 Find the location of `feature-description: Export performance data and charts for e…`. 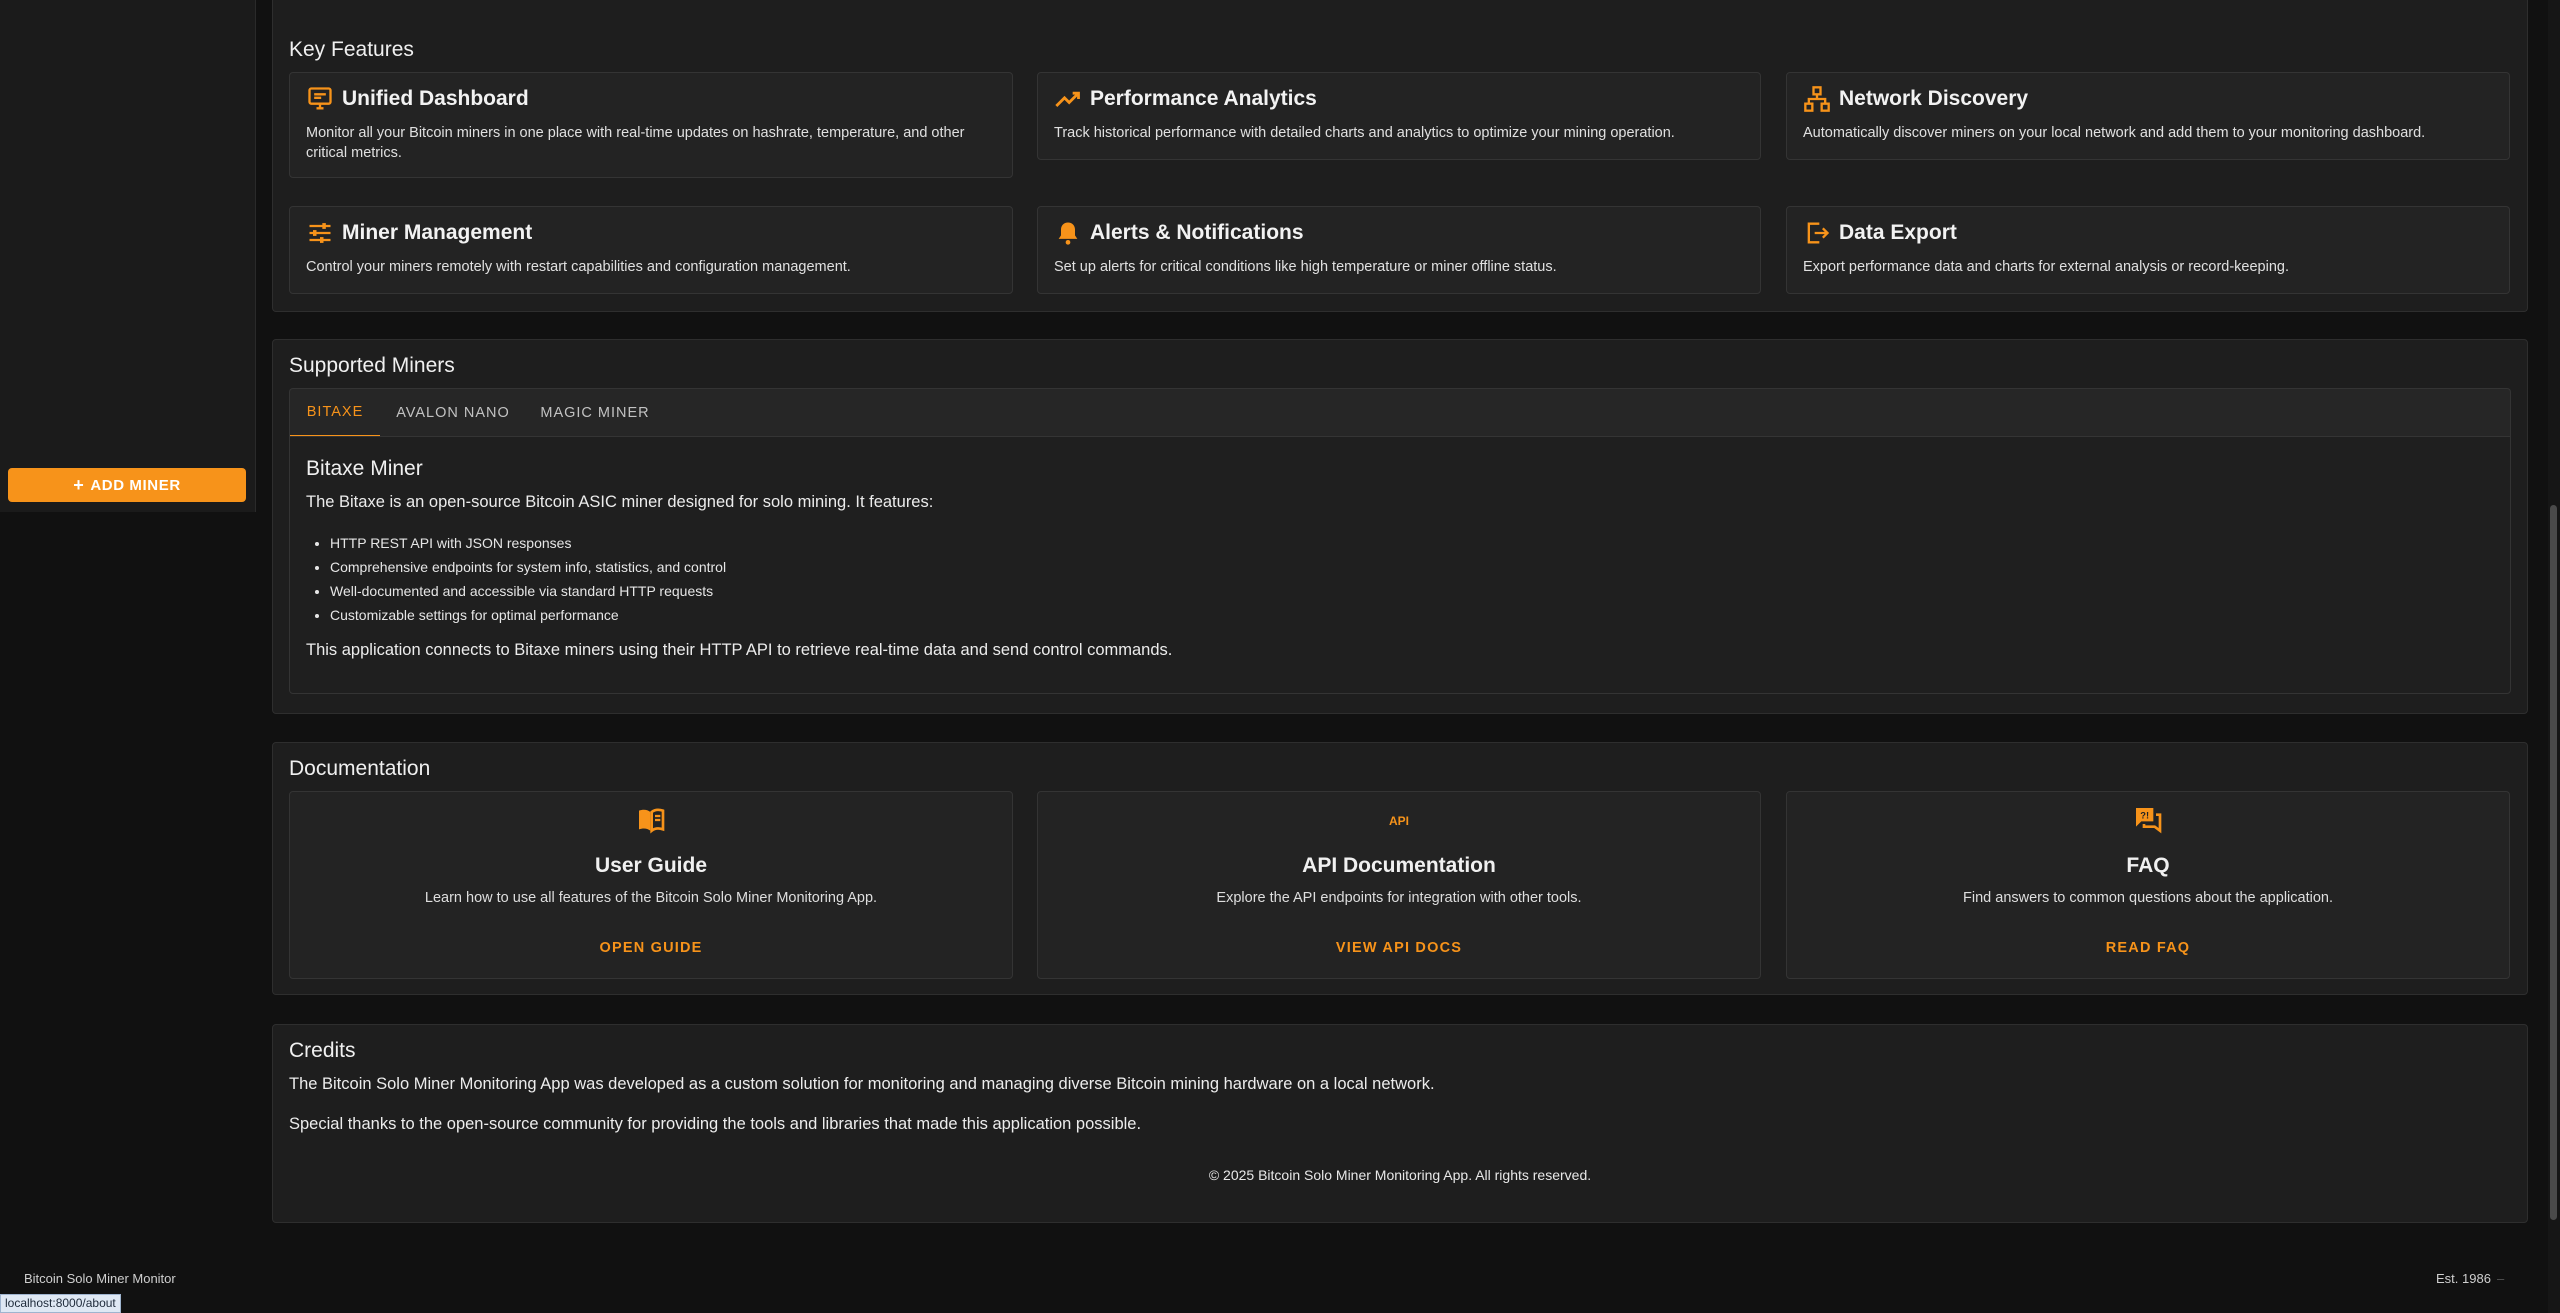

feature-description: Export performance data and charts for e… is located at coordinates (2046, 267).